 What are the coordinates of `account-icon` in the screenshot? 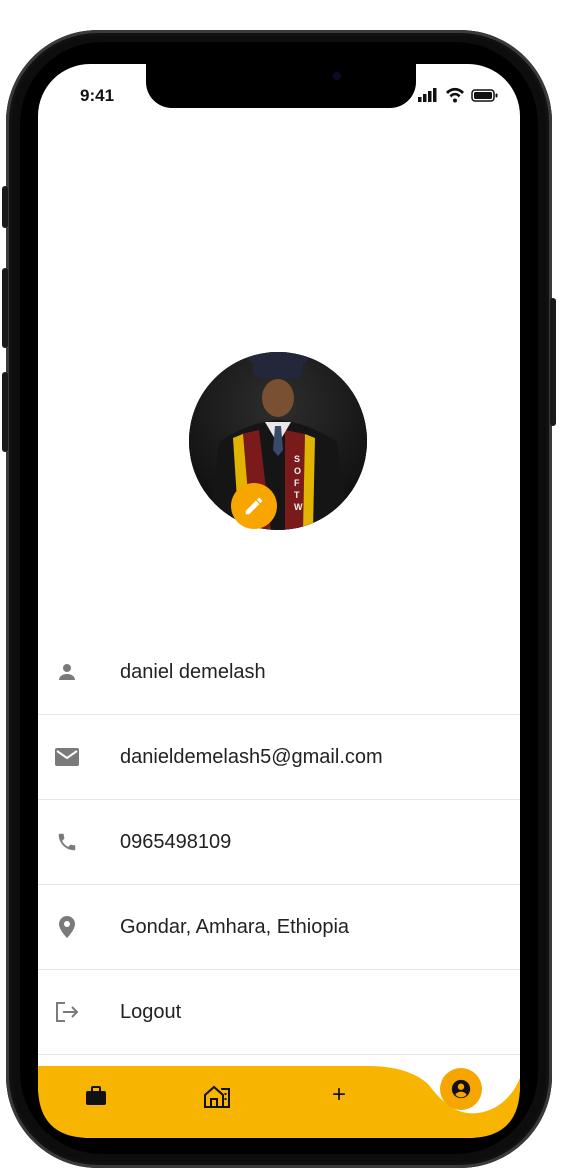 It's located at (461, 1089).